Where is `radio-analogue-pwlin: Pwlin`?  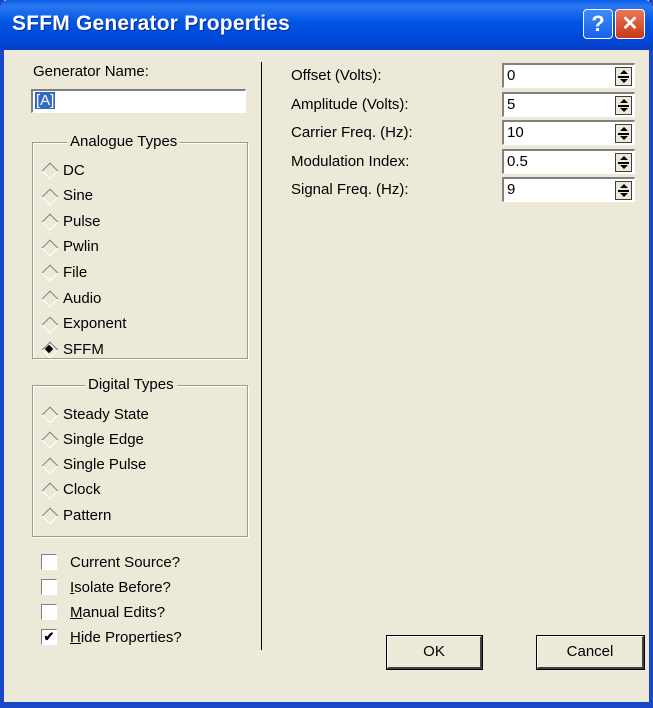
radio-analogue-pwlin: Pwlin is located at coordinates (70, 247).